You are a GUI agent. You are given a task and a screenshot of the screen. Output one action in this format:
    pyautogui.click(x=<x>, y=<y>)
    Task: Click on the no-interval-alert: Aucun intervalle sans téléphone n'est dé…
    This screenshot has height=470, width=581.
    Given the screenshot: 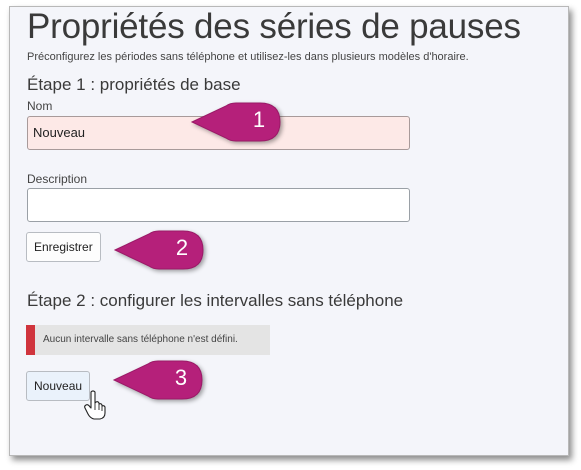 What is the action you would take?
    pyautogui.click(x=148, y=340)
    